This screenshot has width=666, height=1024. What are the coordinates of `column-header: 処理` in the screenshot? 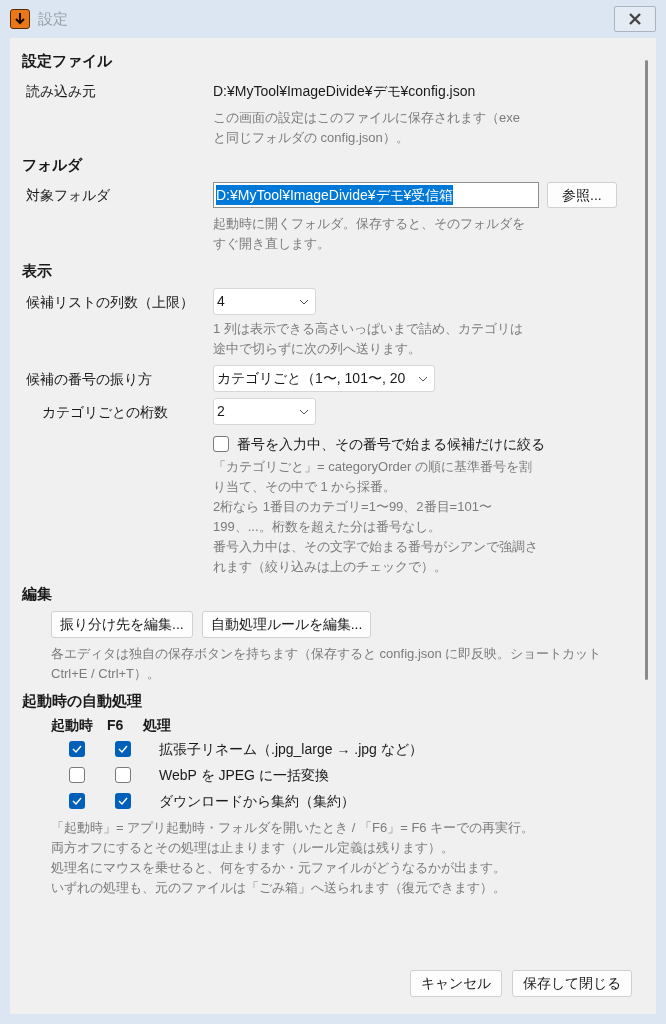 It's located at (157, 725).